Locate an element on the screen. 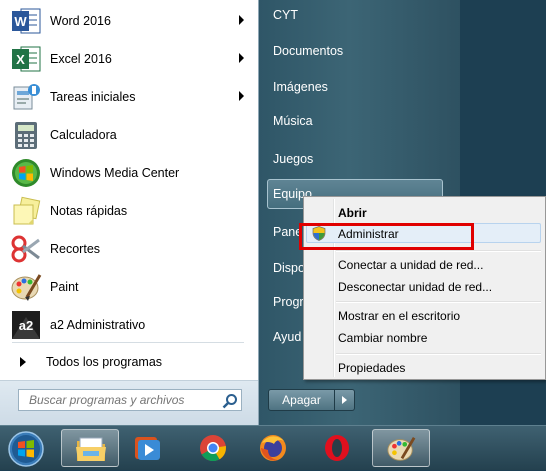 This screenshot has height=471, width=546. program-a2-administrativo: a2 a2 Administrativo is located at coordinates (129, 325).